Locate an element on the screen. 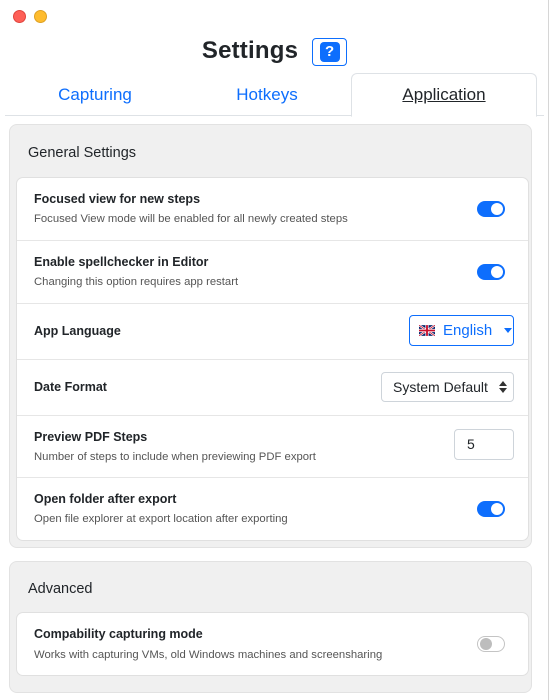 This screenshot has height=700, width=549. date-format-value: System Default is located at coordinates (440, 387).